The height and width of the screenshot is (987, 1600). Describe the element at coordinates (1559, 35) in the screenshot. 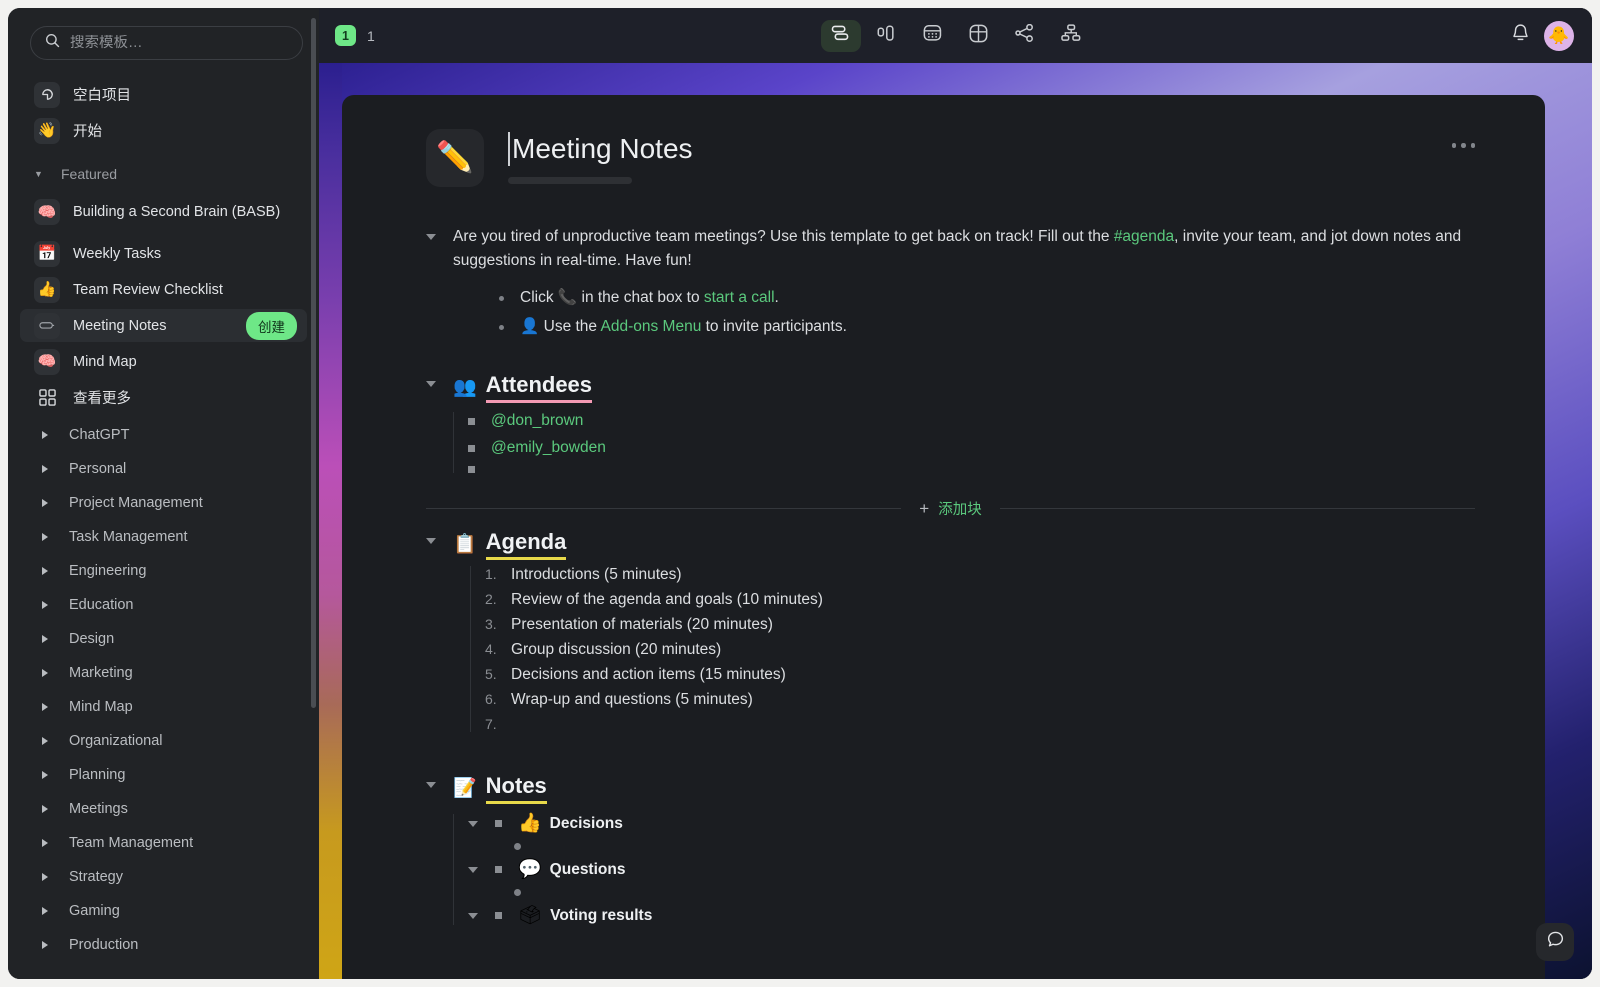

I see `avatar: 🐥` at that location.